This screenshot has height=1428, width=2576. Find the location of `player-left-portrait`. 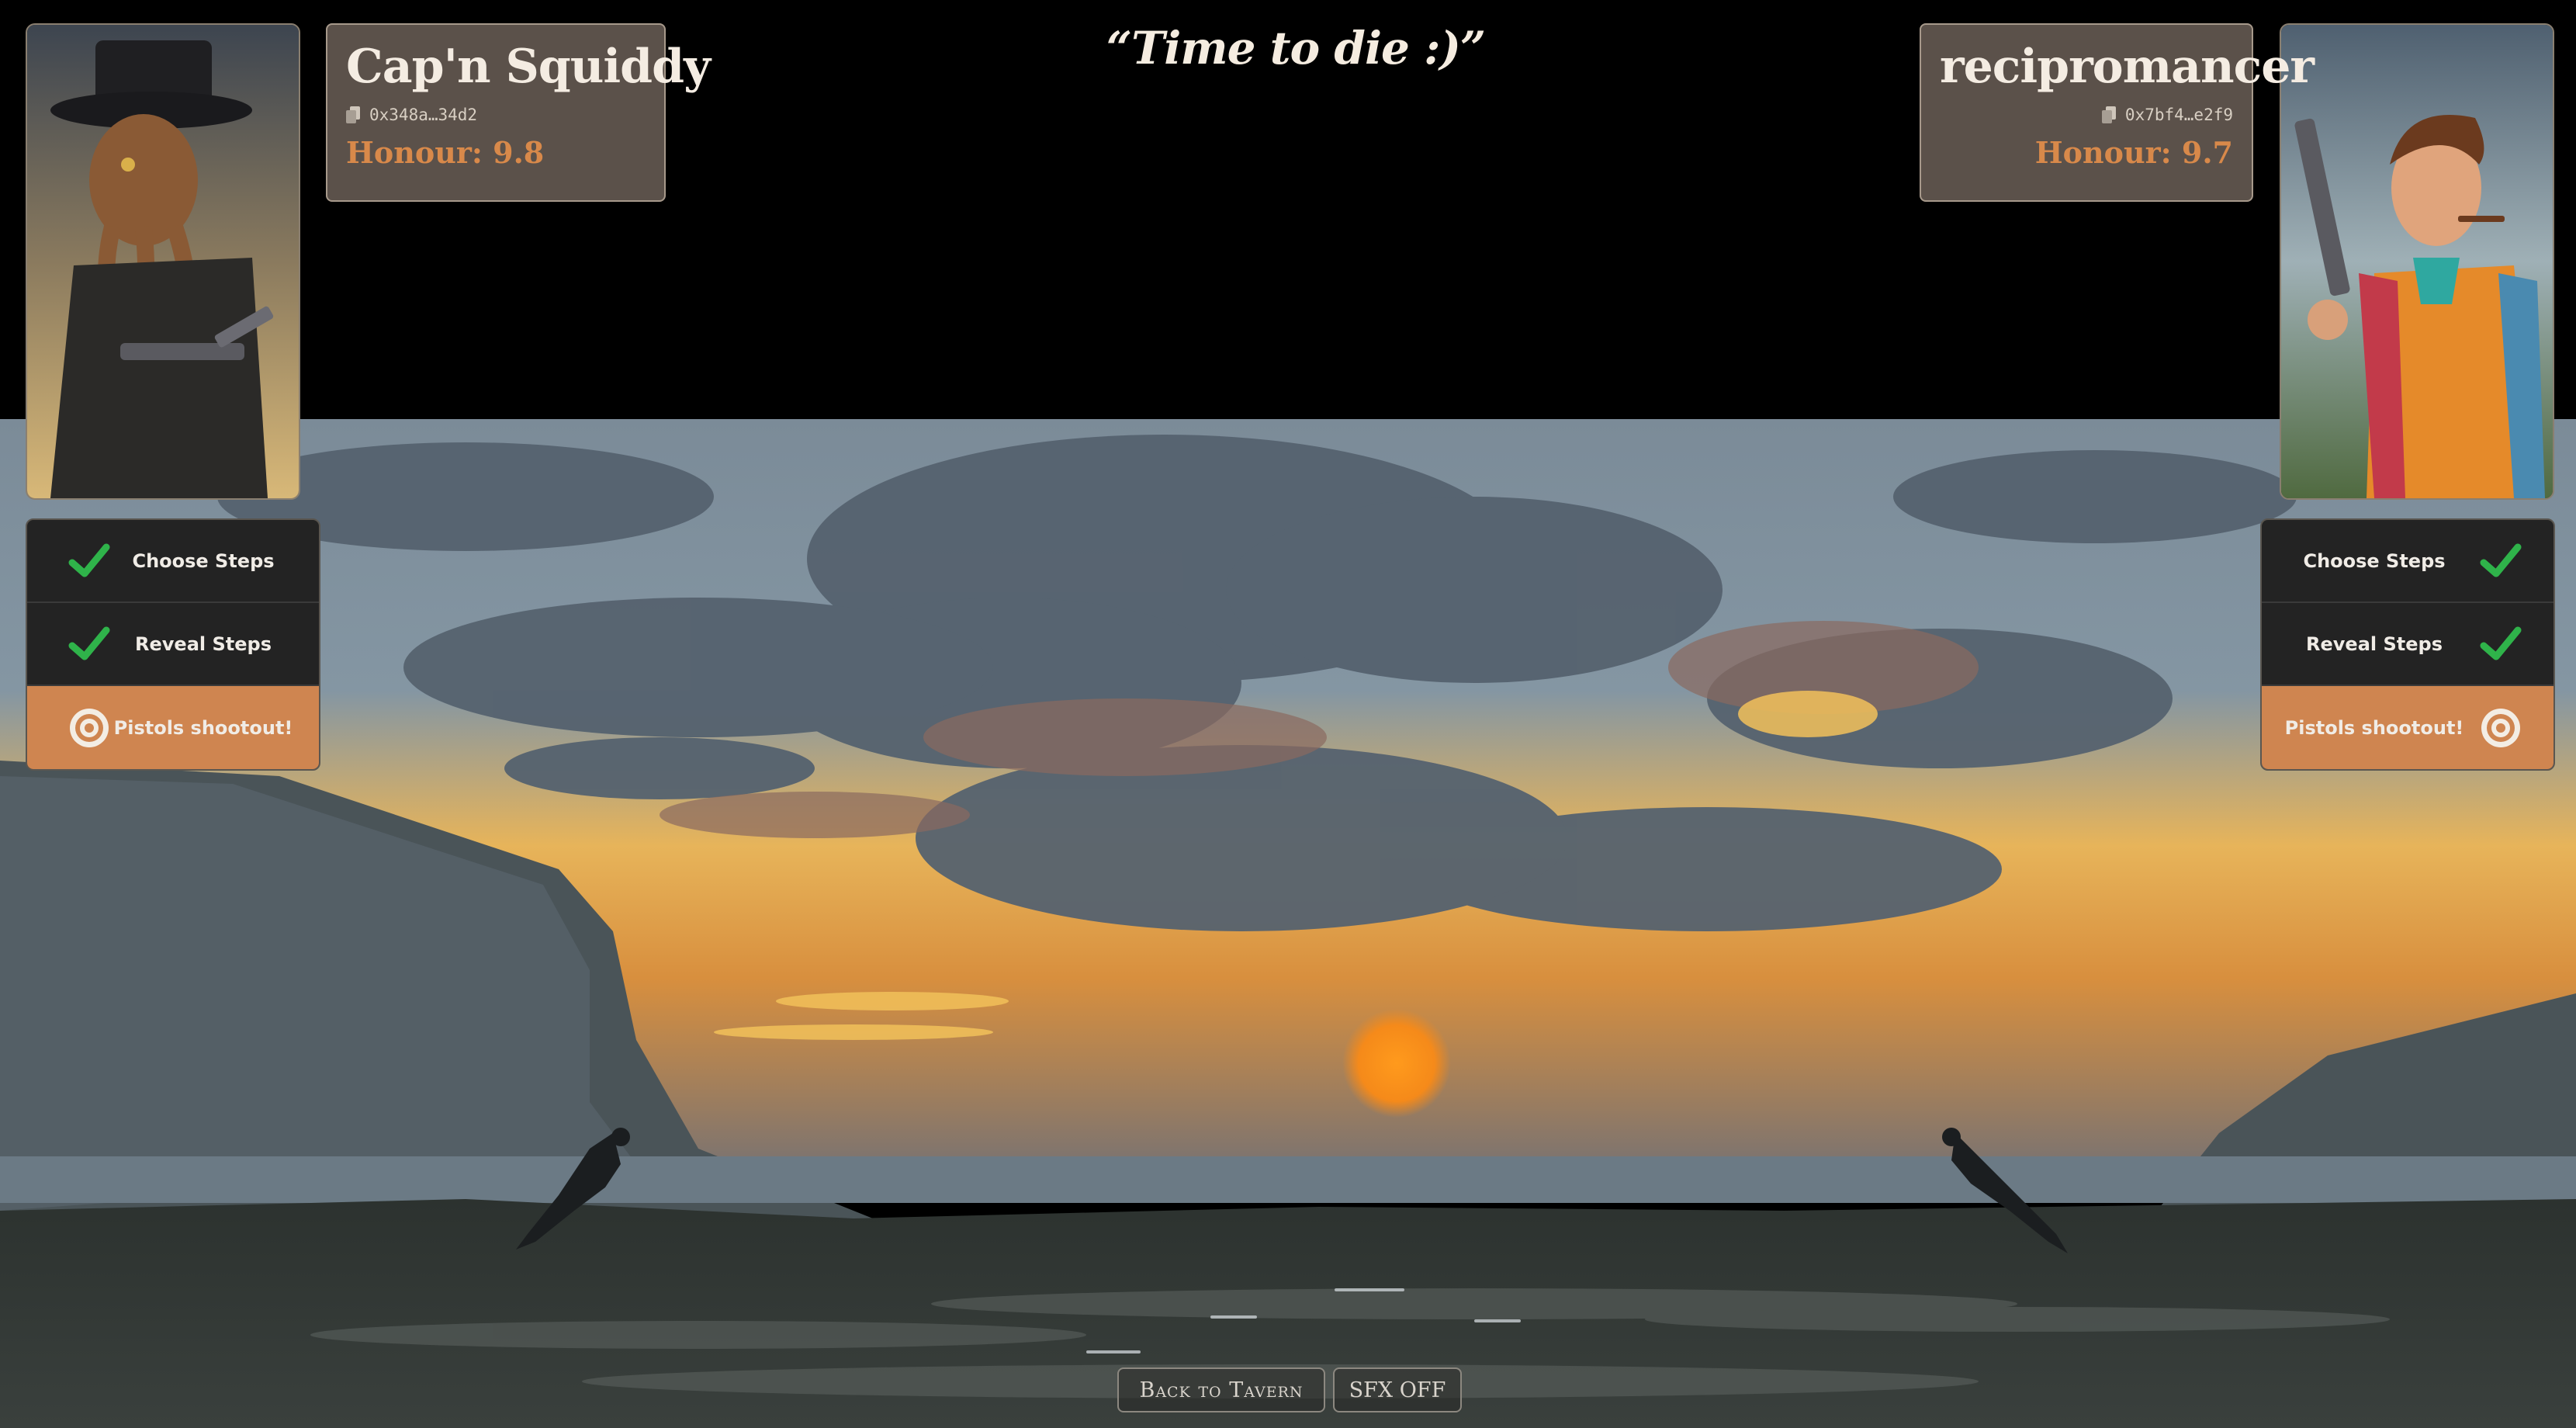

player-left-portrait is located at coordinates (163, 261).